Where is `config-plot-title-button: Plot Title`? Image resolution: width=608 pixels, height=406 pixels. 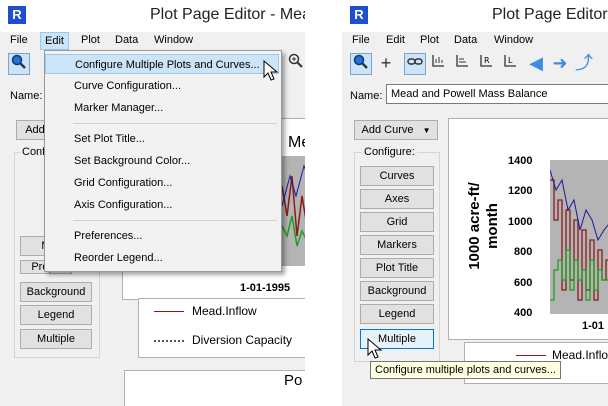 config-plot-title-button: Plot Title is located at coordinates (397, 268).